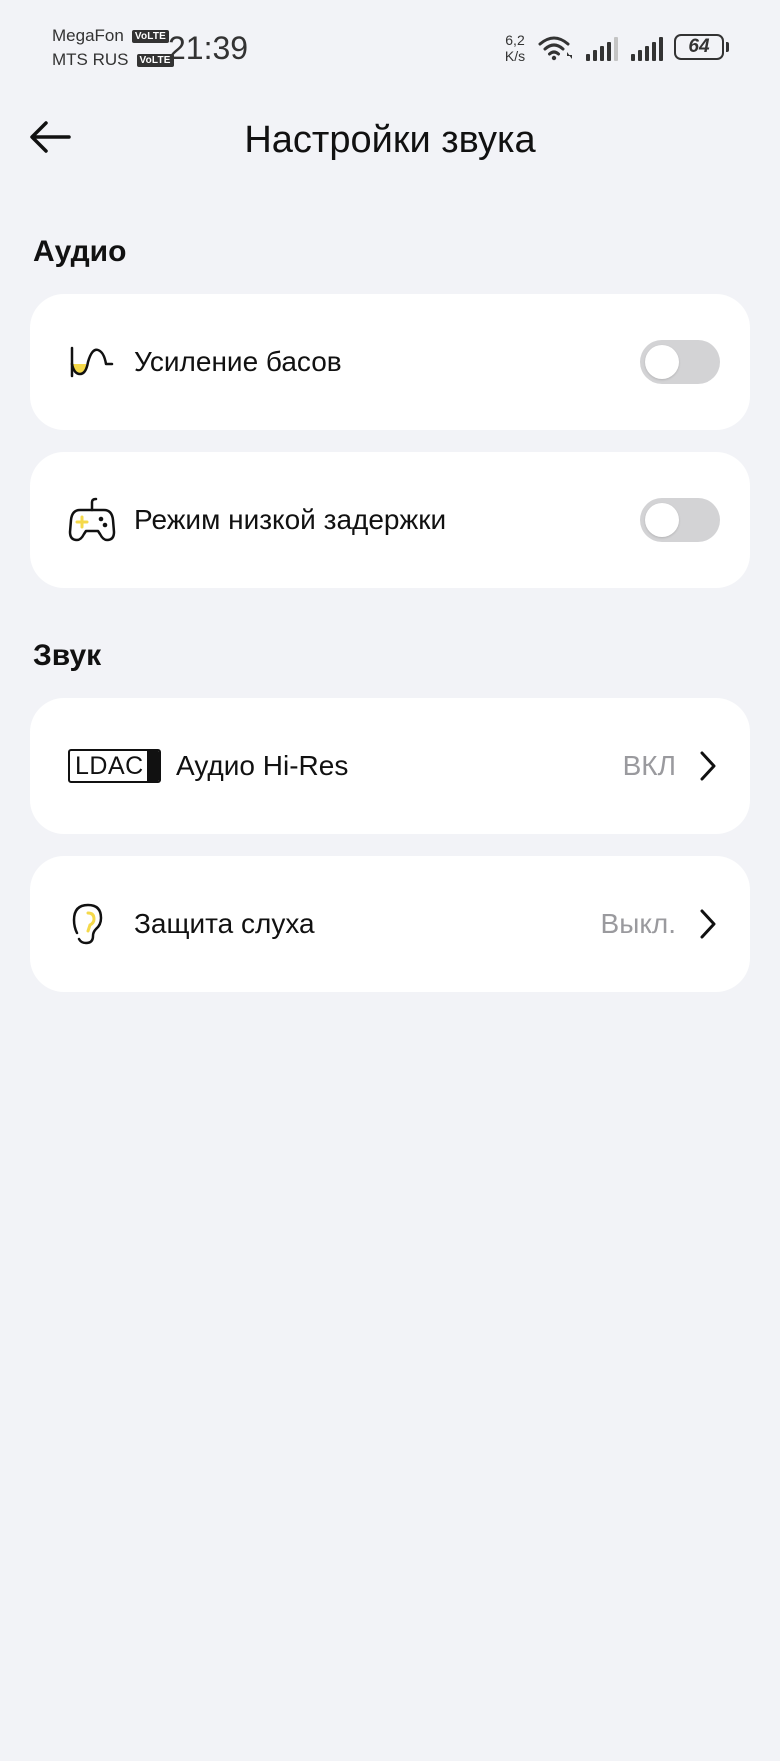 Image resolution: width=780 pixels, height=1761 pixels. What do you see at coordinates (109, 765) in the screenshot?
I see `ldac-text: LDAC` at bounding box center [109, 765].